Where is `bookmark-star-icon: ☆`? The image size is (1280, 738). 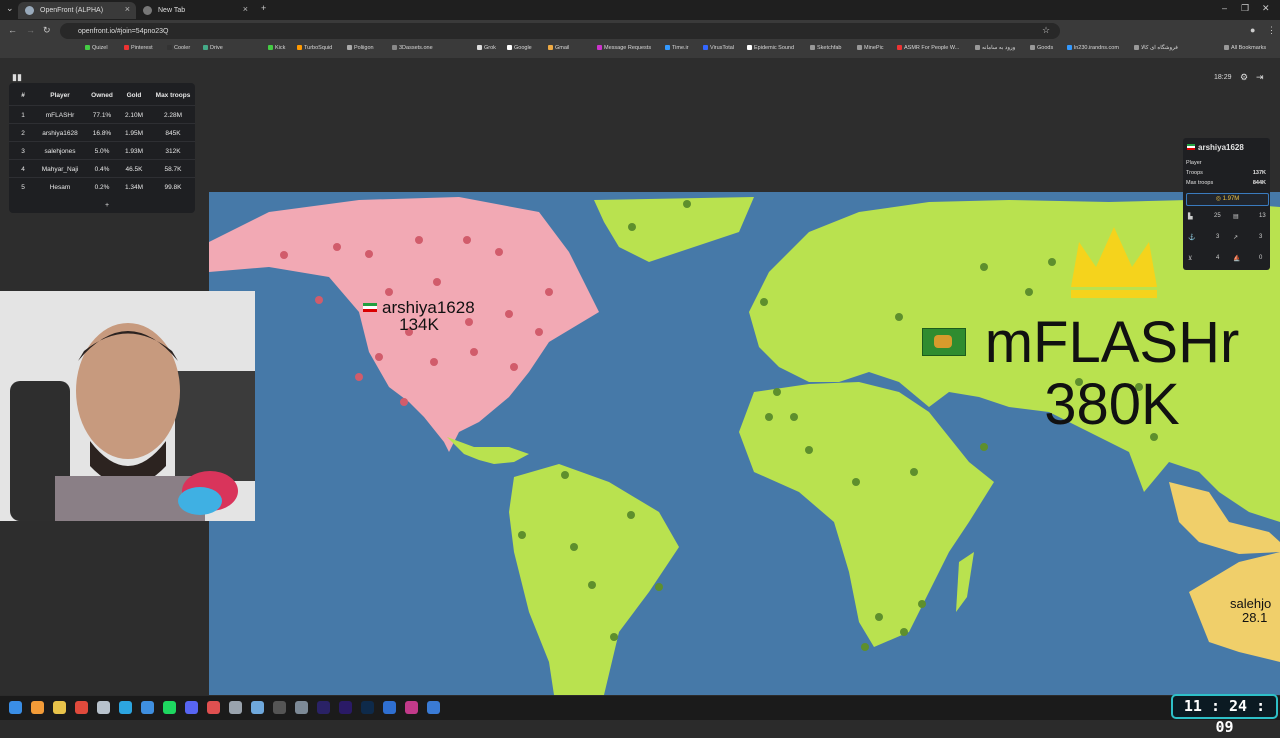 bookmark-star-icon: ☆ is located at coordinates (1046, 30).